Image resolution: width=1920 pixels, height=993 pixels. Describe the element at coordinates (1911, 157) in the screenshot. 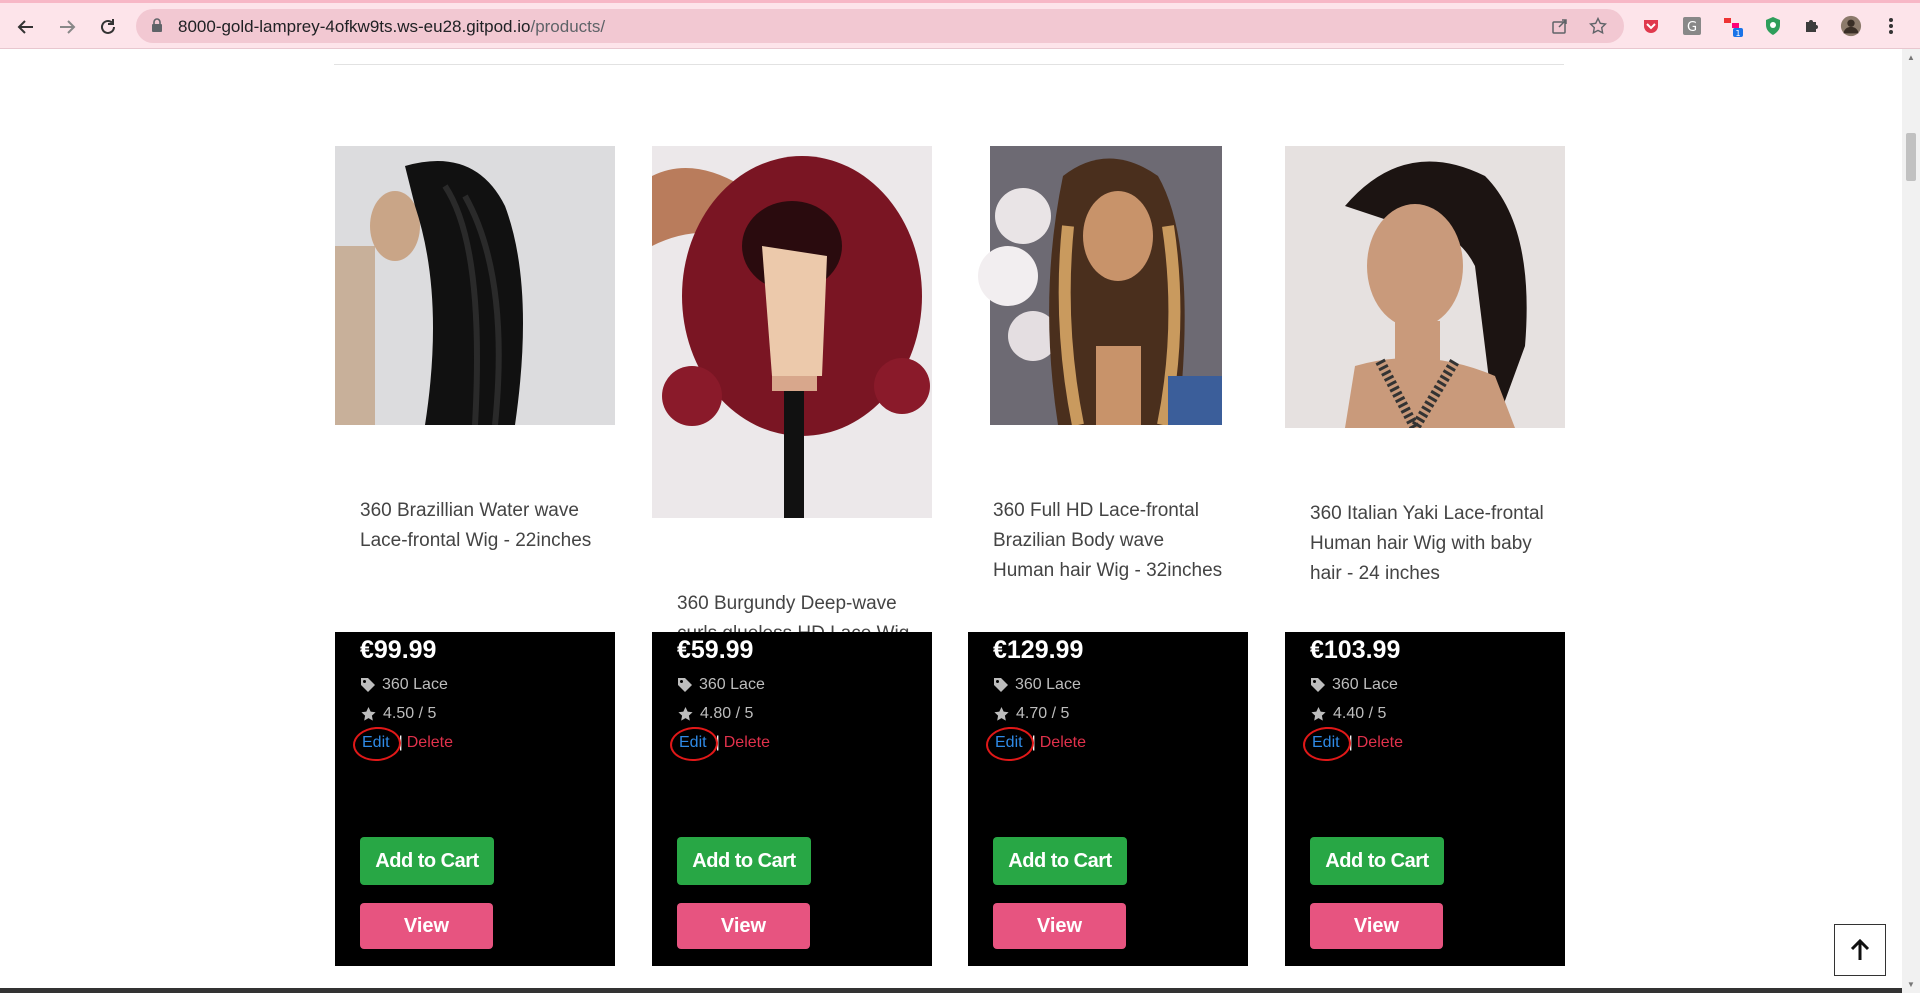

I see `scrollbar-thumb` at that location.